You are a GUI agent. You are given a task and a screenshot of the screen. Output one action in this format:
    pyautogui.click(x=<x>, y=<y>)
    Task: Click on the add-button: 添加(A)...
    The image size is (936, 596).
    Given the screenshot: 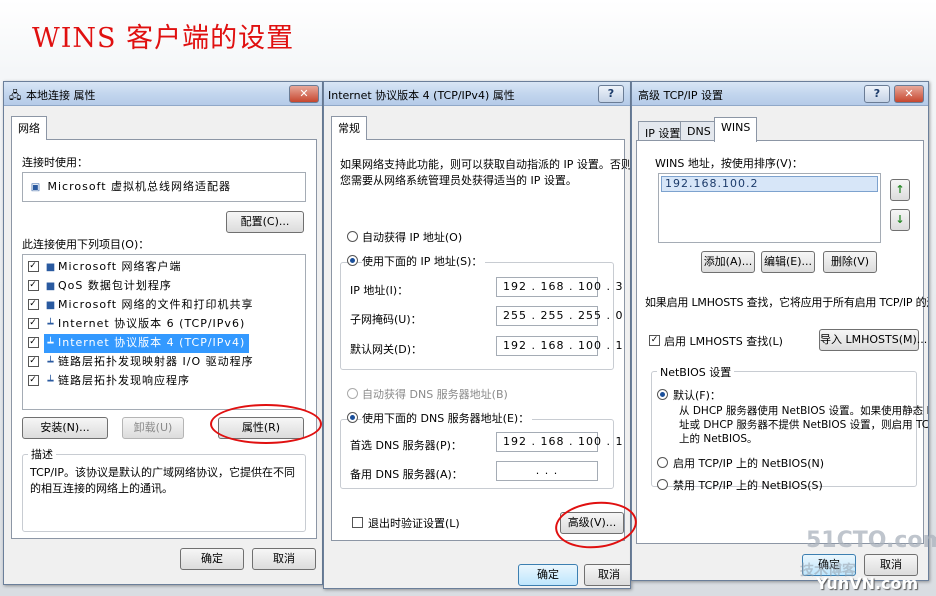 What is the action you would take?
    pyautogui.click(x=728, y=262)
    